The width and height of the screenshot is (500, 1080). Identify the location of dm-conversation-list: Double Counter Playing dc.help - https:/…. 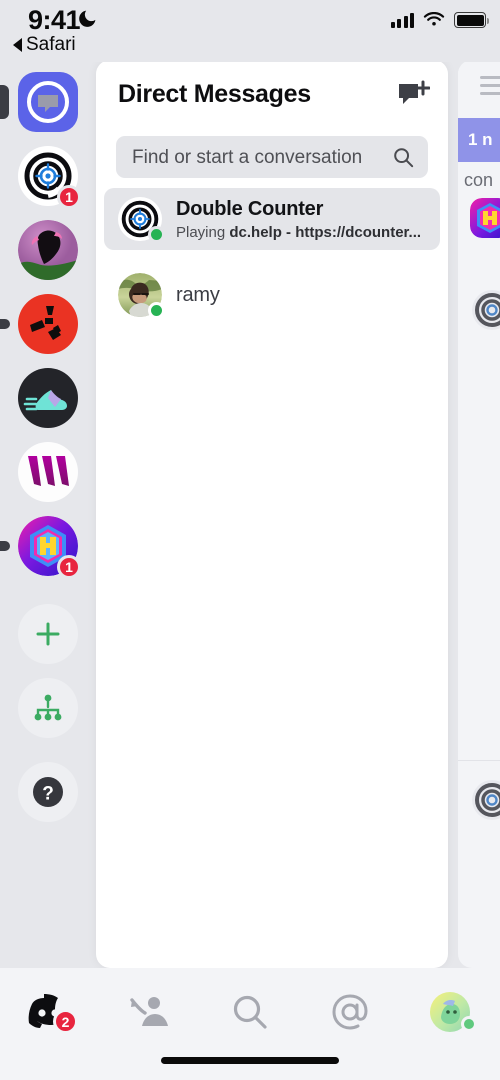
(272, 257).